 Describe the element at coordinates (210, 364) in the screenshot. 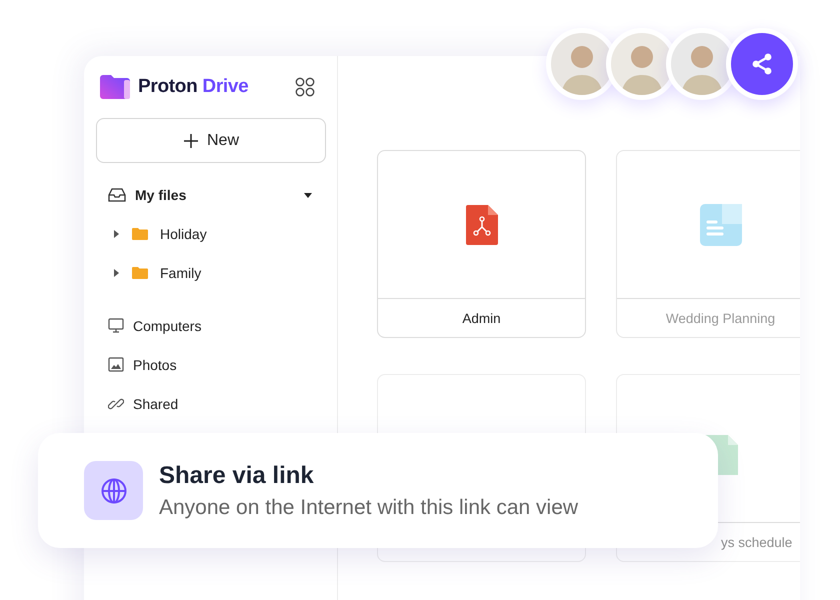

I see `nav-item: Photos` at that location.